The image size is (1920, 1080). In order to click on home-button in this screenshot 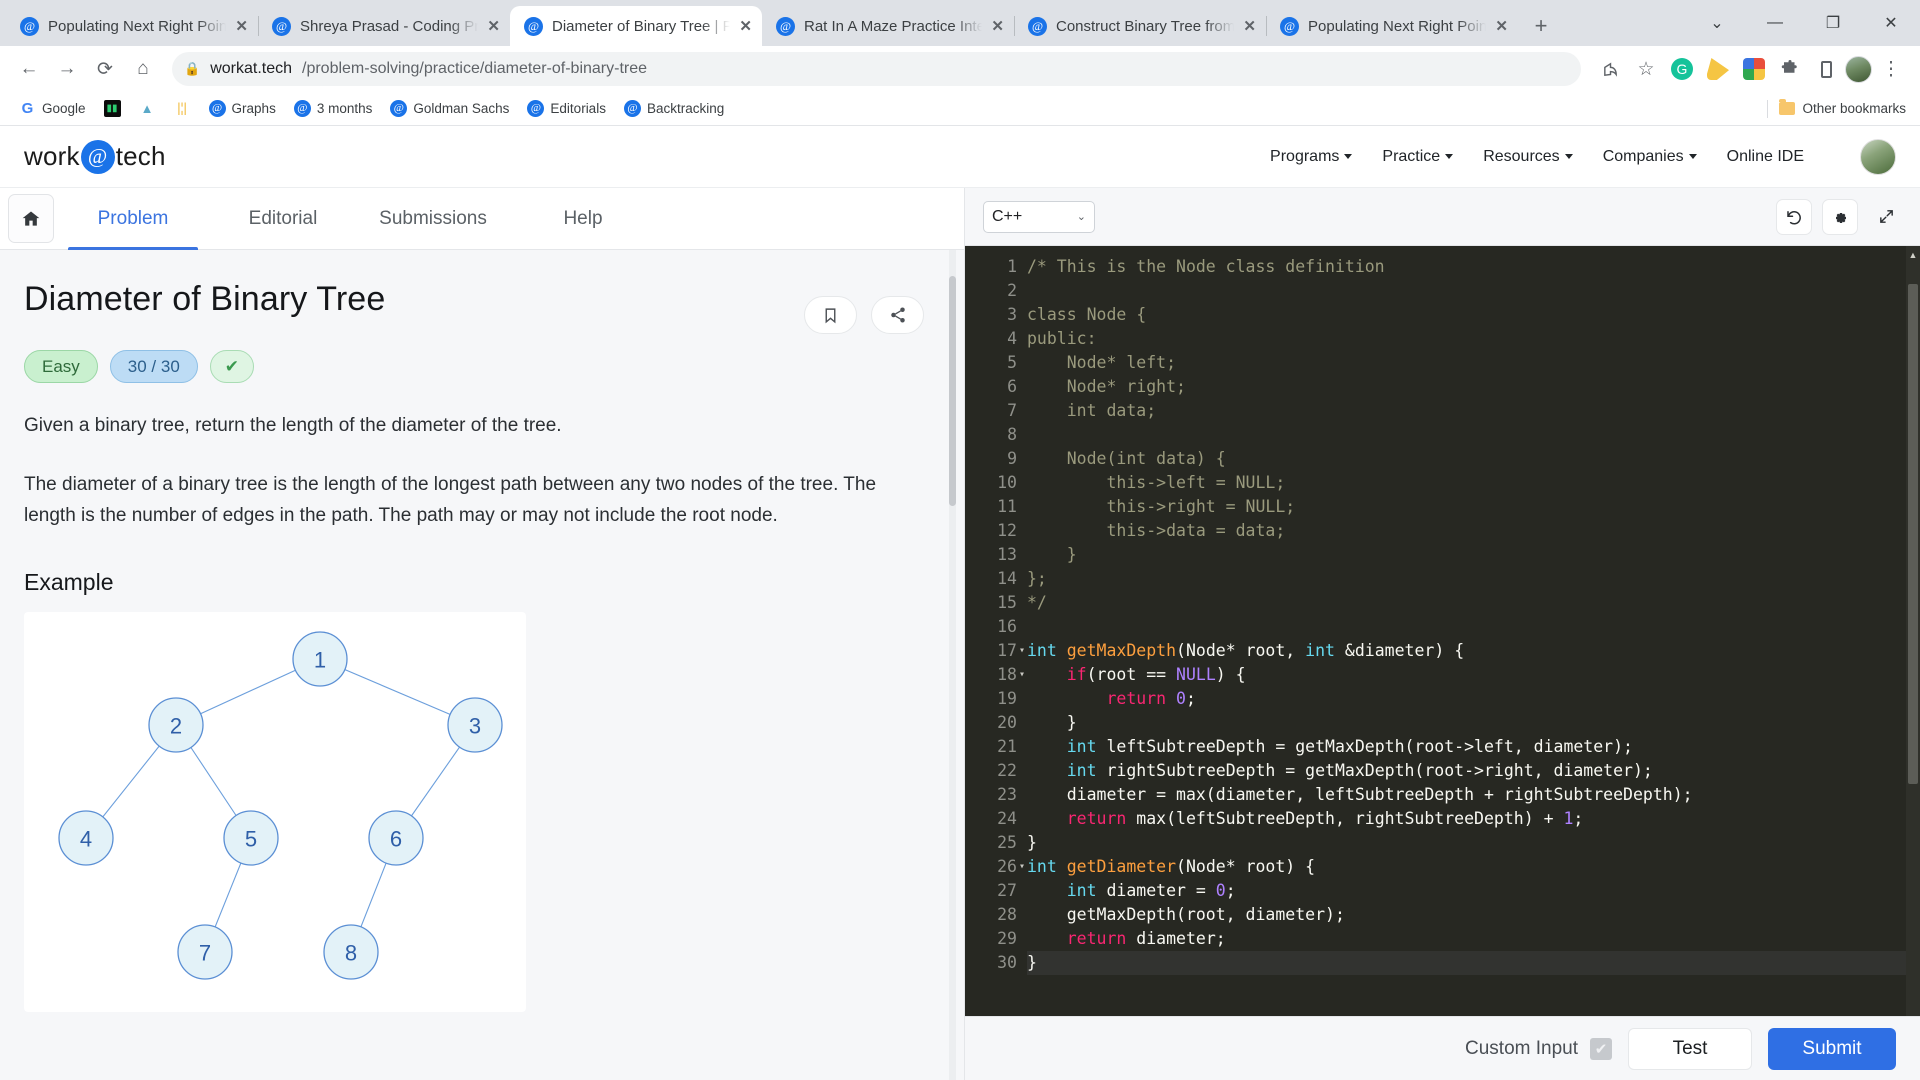, I will do `click(31, 218)`.